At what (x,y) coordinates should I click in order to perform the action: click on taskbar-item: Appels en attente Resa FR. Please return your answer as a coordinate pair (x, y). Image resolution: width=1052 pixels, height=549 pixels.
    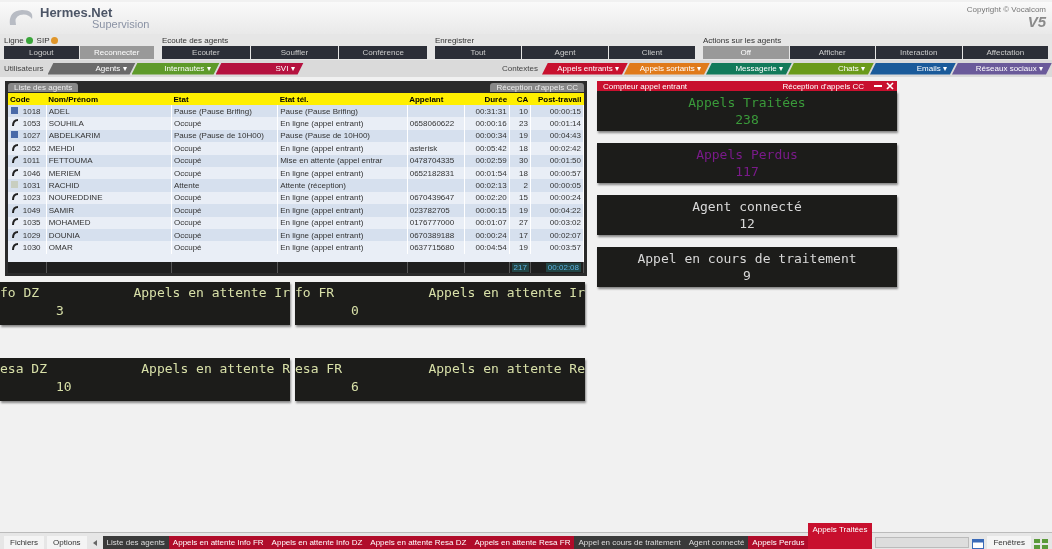
    Looking at the image, I should click on (522, 542).